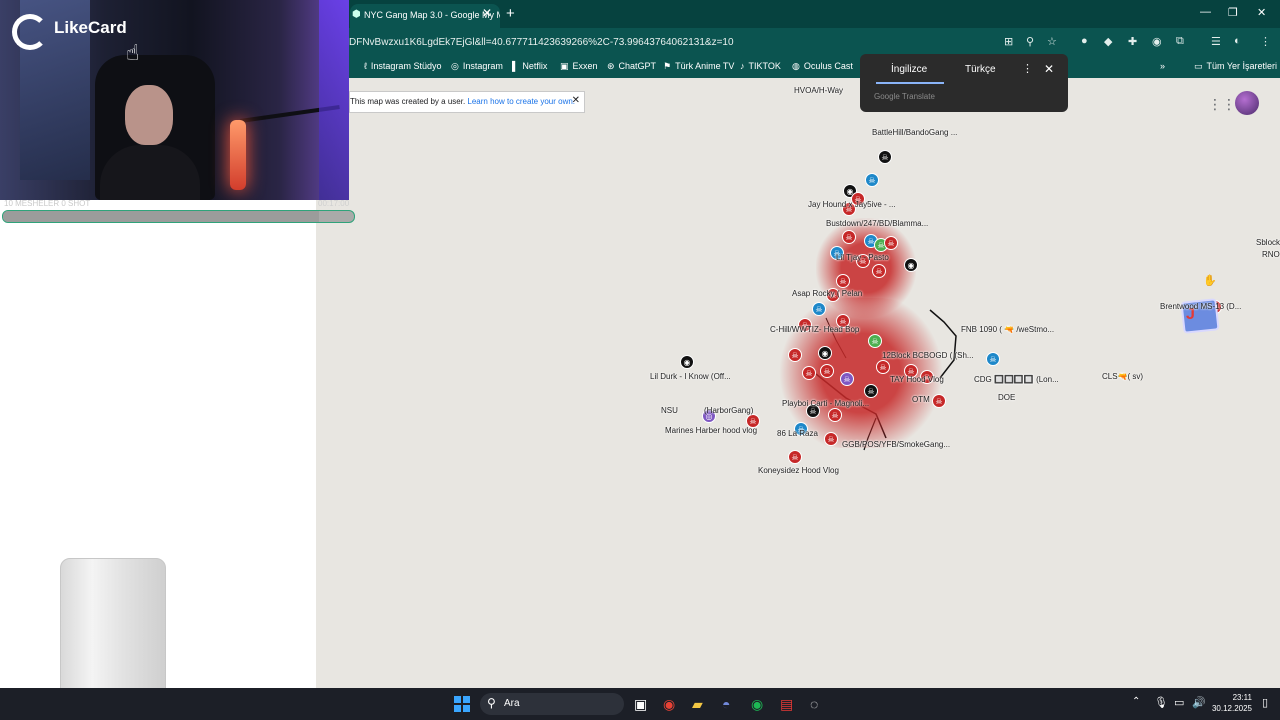  I want to click on bookmark-item: ▌ Netflix, so click(529, 66).